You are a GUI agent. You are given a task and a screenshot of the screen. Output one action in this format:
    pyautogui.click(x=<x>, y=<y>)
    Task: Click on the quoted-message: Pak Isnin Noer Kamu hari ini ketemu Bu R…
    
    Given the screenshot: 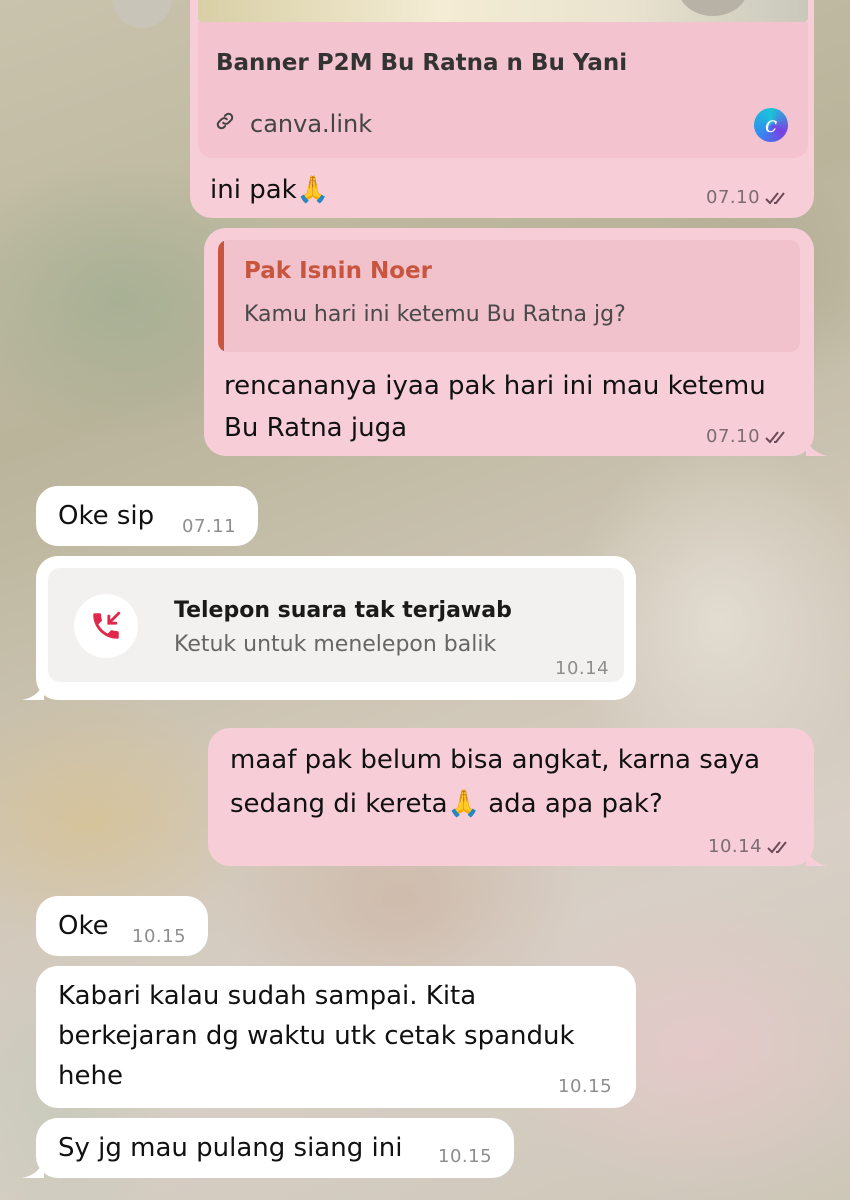 What is the action you would take?
    pyautogui.click(x=509, y=296)
    